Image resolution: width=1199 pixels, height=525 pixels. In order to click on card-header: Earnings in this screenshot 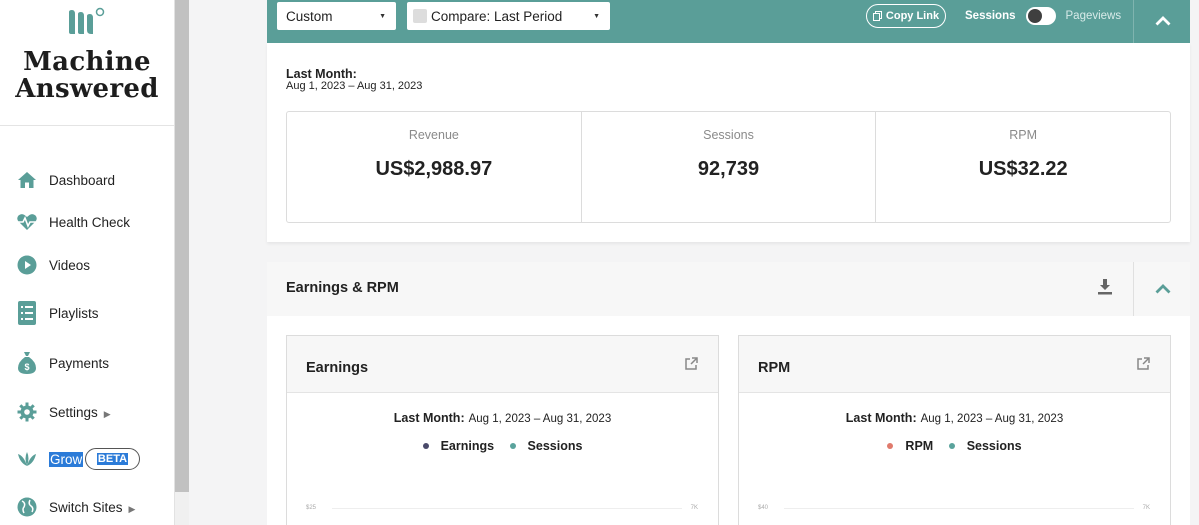, I will do `click(502, 364)`.